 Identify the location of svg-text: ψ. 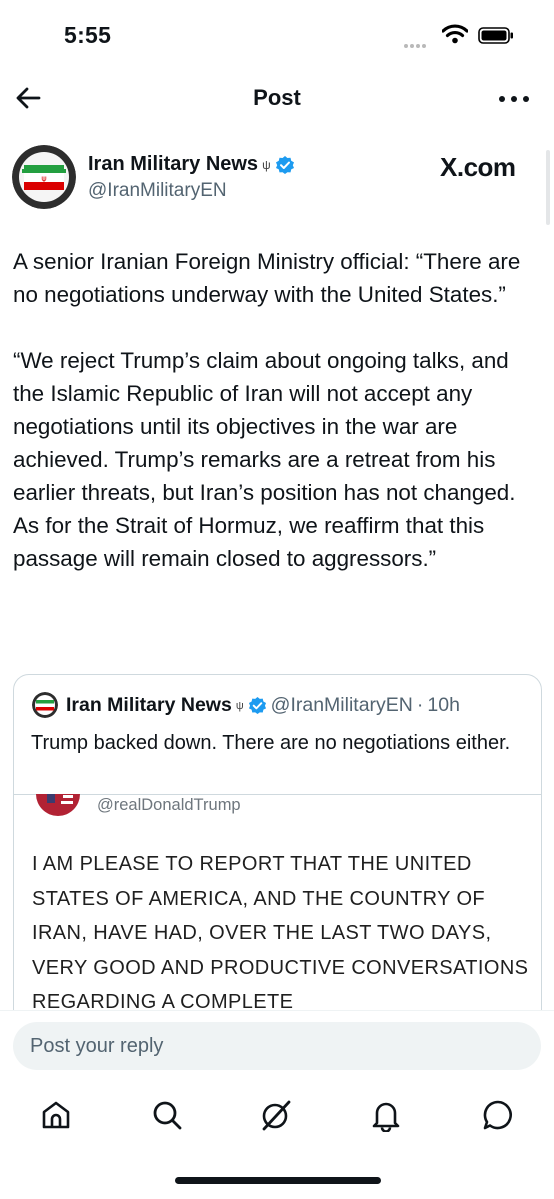
(43, 178).